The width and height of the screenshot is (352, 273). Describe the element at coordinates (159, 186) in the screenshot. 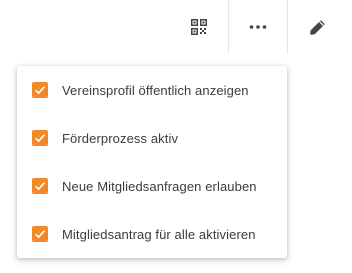

I see `menu-item-label: Neue Mitgliedsanfragen erlauben` at that location.